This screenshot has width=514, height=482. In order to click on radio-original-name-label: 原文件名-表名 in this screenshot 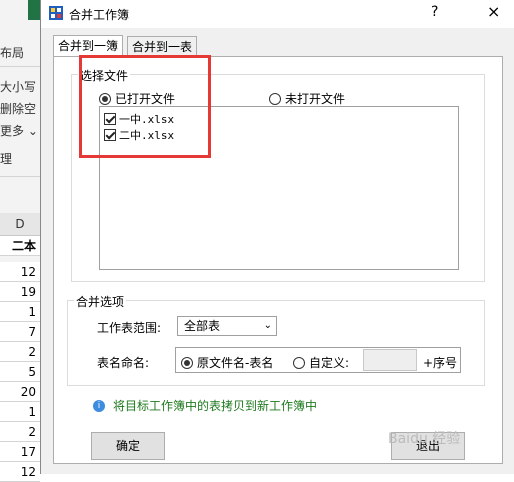, I will do `click(235, 363)`.